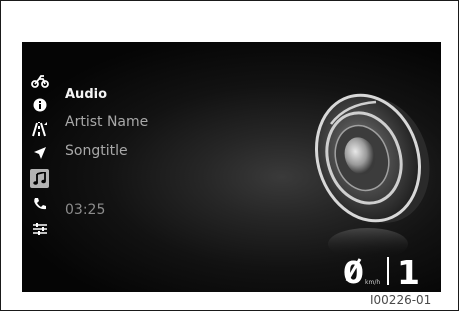 Image resolution: width=459 pixels, height=311 pixels. I want to click on settings-sliders-icon, so click(40, 229).